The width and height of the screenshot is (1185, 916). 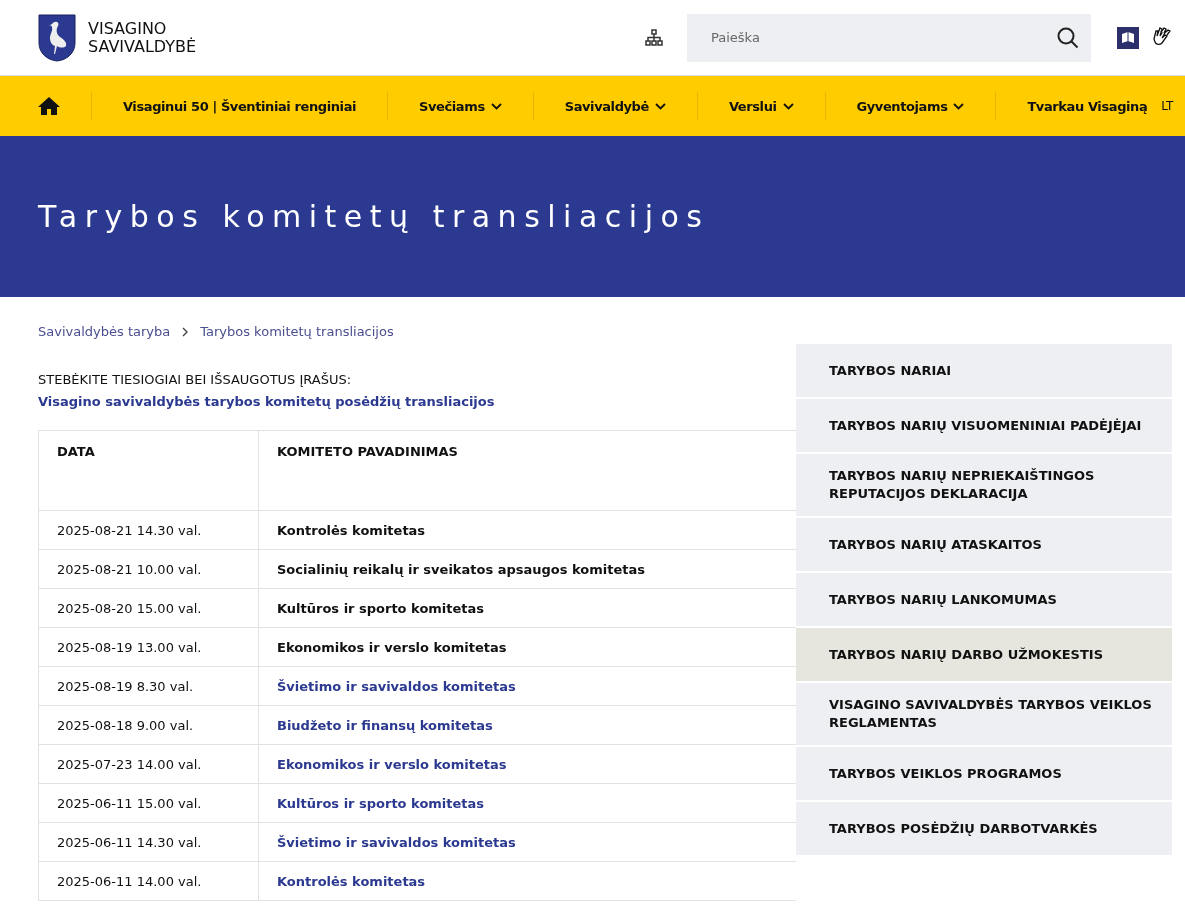 I want to click on breadcrumb-link: Savivaldybės taryba, so click(x=104, y=331).